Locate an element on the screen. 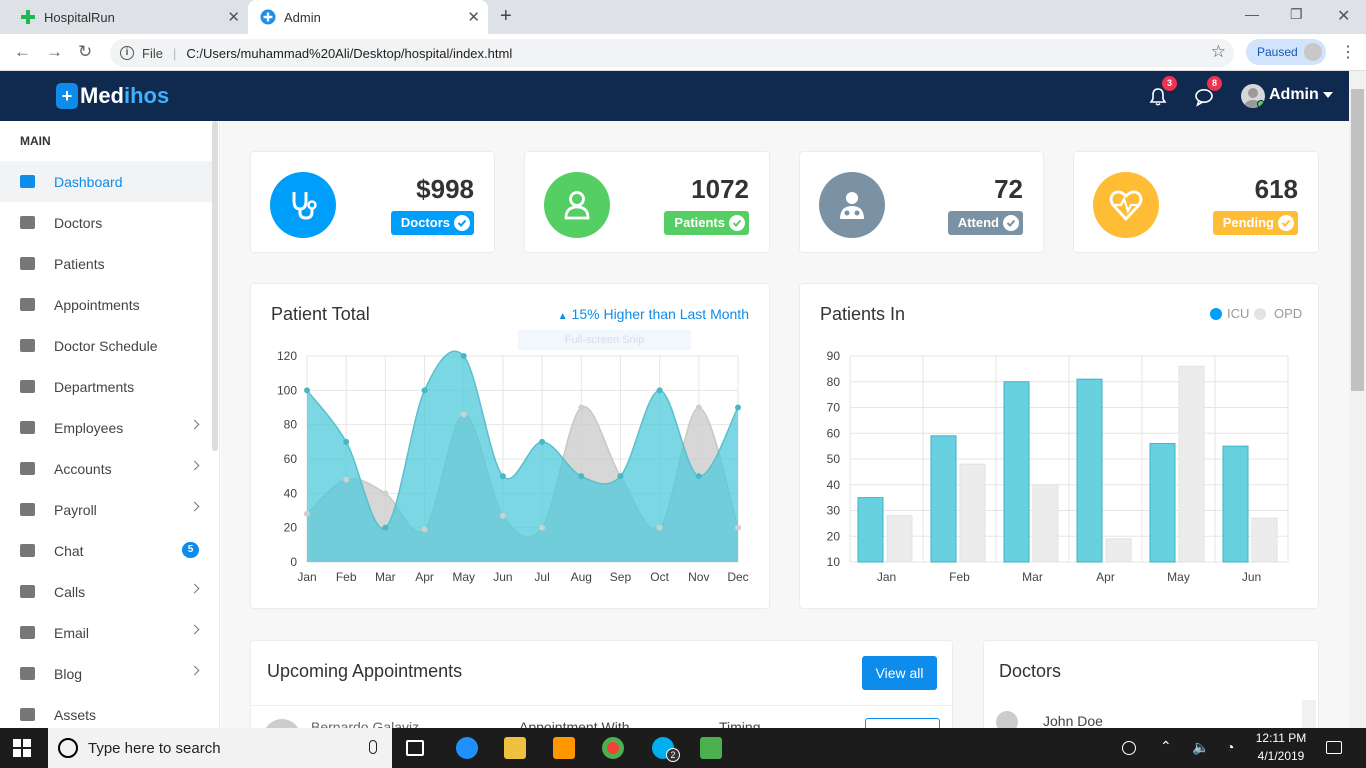 This screenshot has height=768, width=1366. sidebar-item-employees: Employees is located at coordinates (109, 427).